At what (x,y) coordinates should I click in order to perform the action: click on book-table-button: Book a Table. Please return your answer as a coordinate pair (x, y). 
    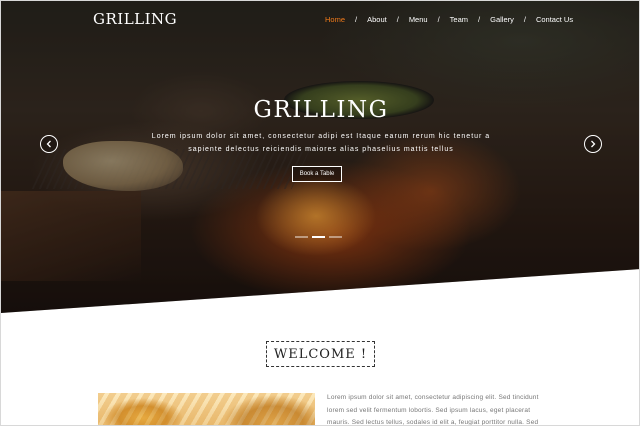
    Looking at the image, I should click on (317, 174).